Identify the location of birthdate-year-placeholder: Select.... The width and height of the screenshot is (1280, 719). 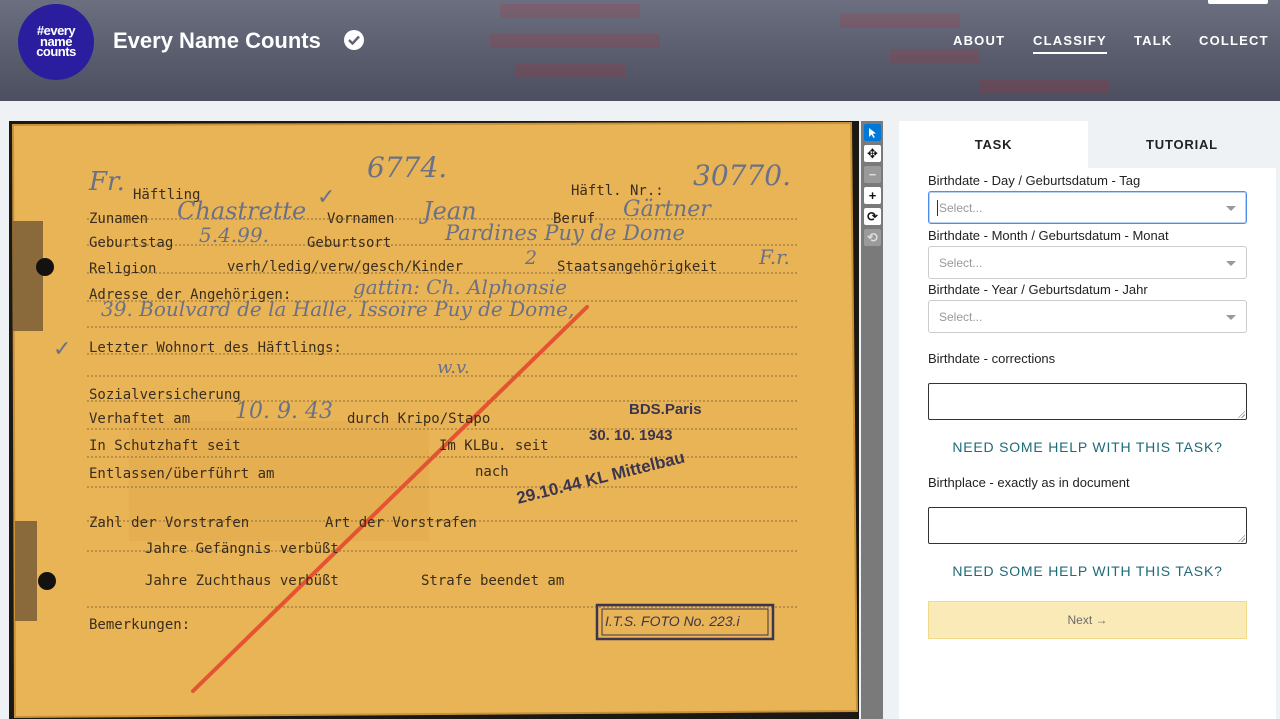
(961, 317).